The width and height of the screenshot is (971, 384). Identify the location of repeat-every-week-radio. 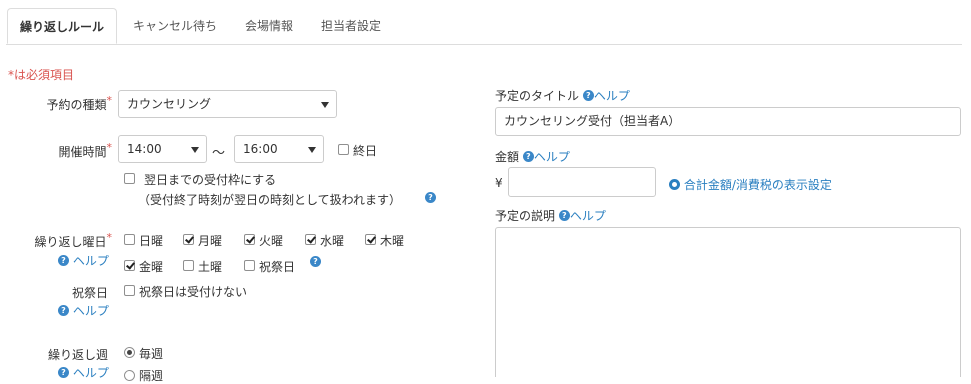
(129, 352).